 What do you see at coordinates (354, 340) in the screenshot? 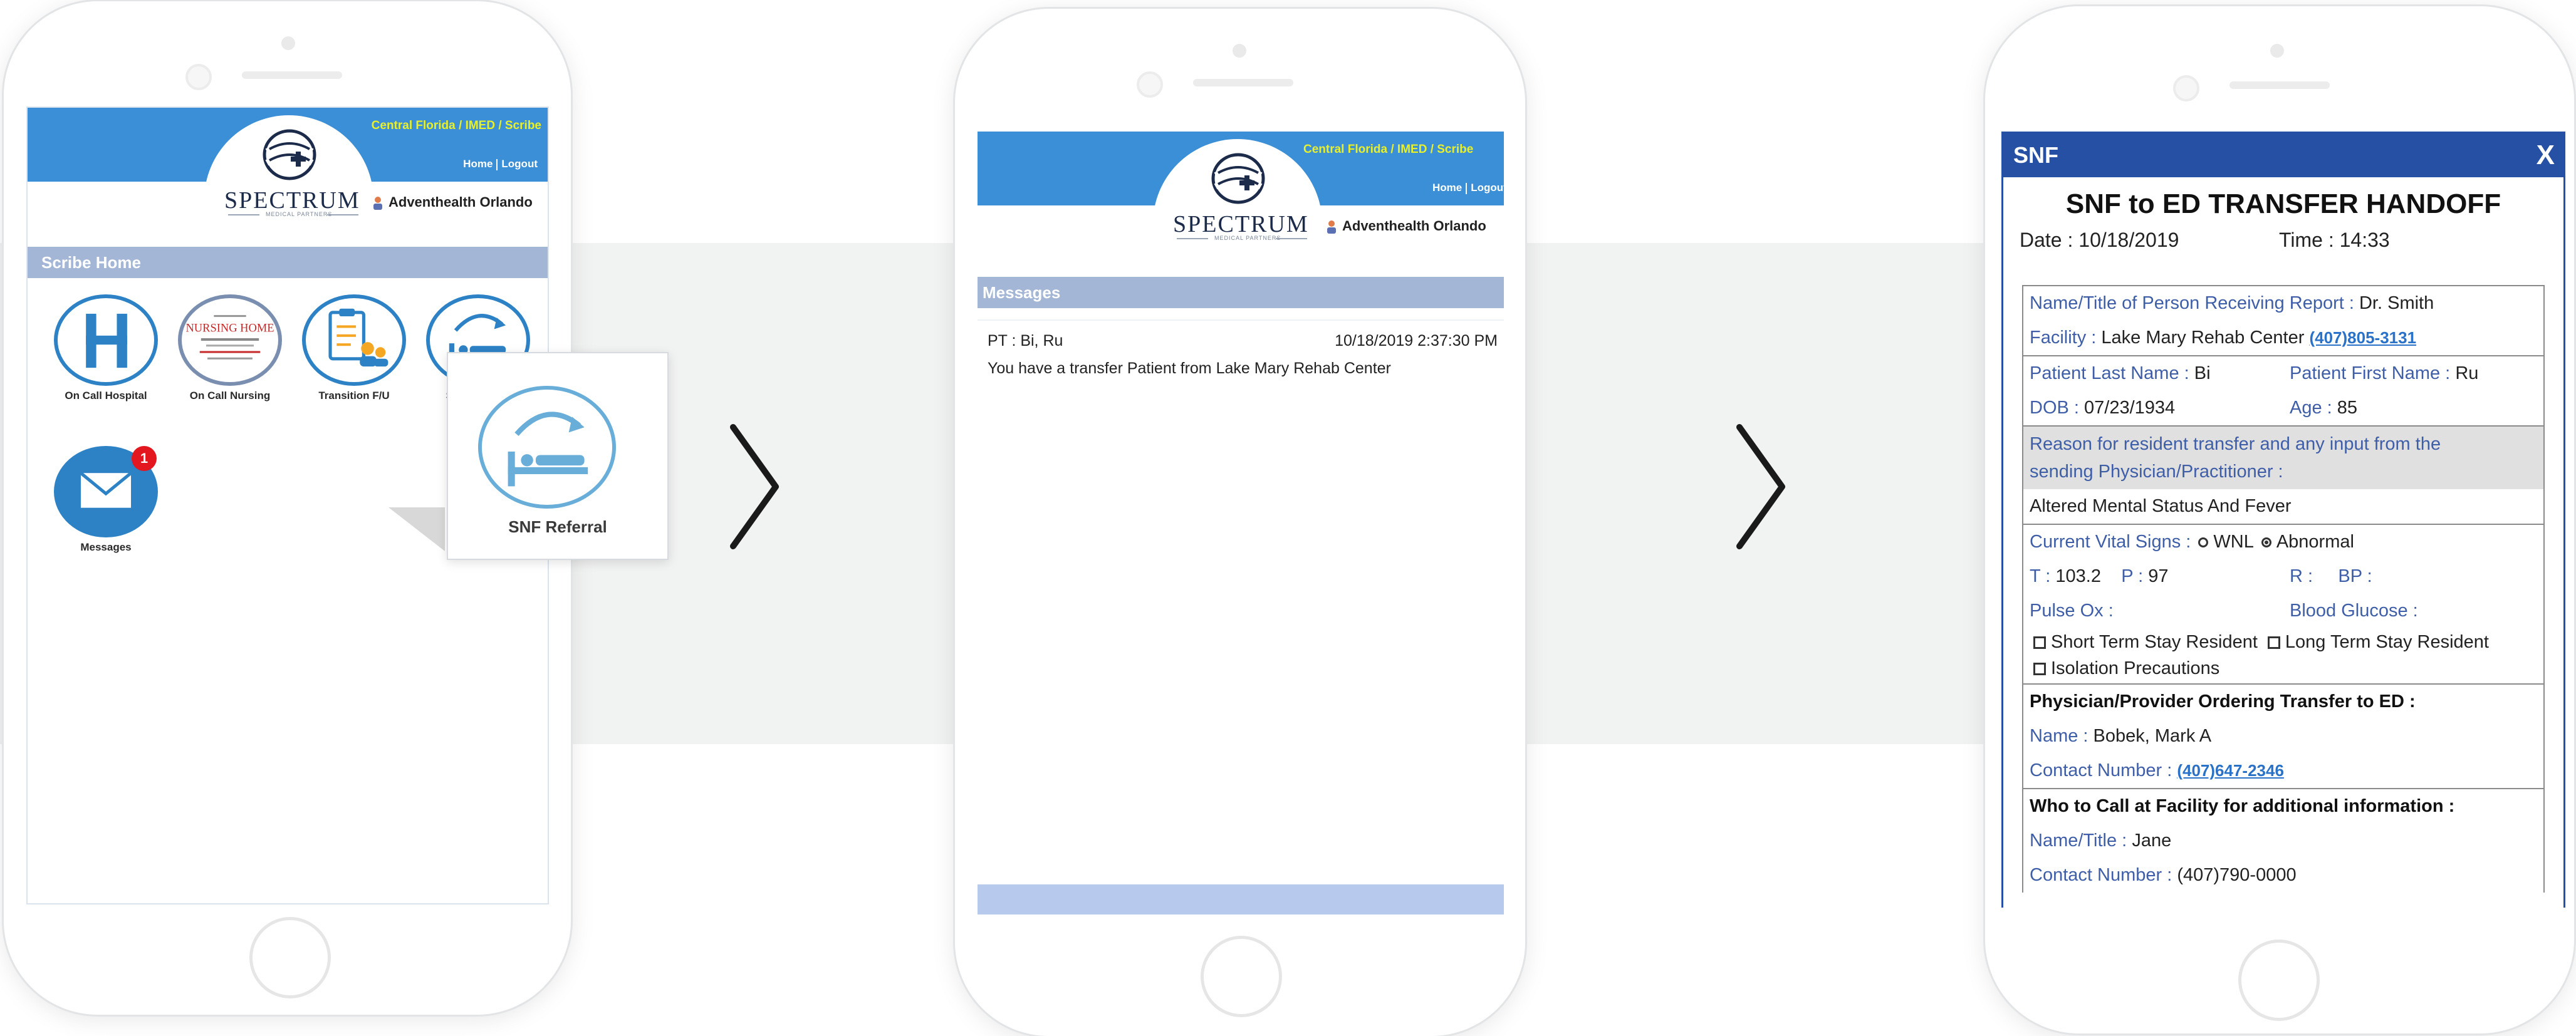
I see `transition-clipboard-icon` at bounding box center [354, 340].